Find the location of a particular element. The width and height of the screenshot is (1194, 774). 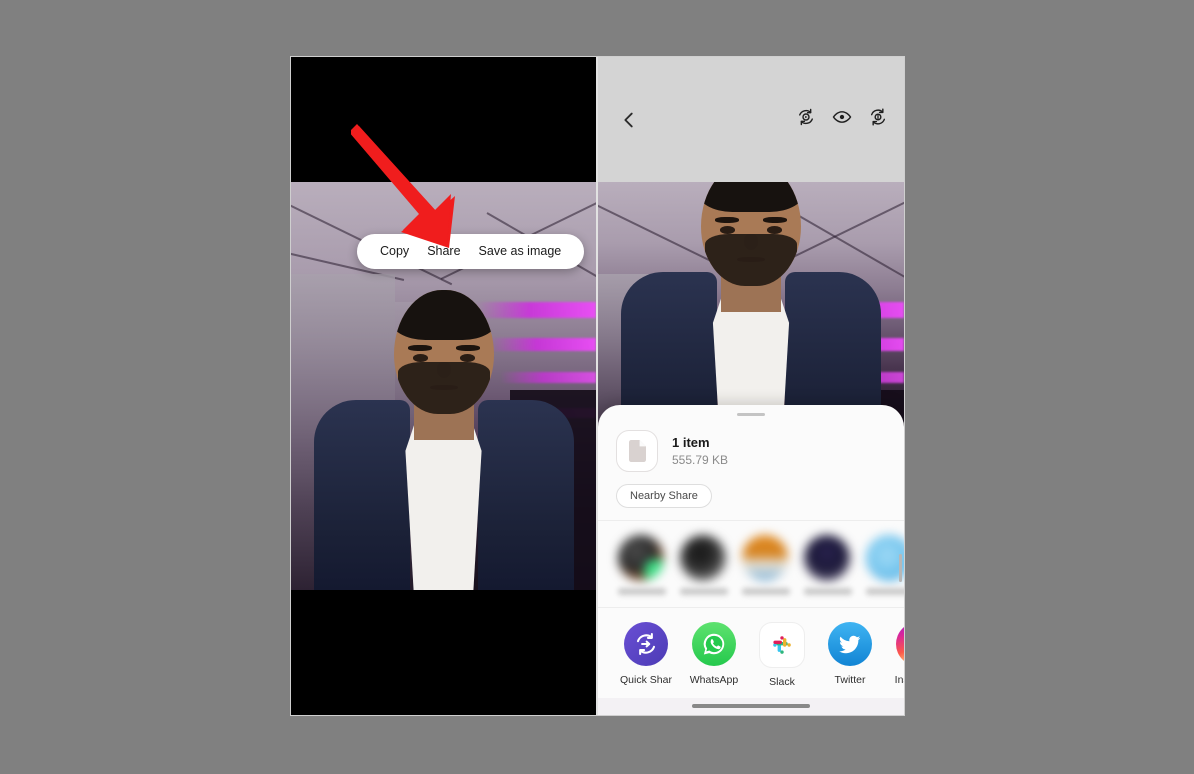

apps-row: Quick Share WhatsApp is located at coordinates (751, 653).